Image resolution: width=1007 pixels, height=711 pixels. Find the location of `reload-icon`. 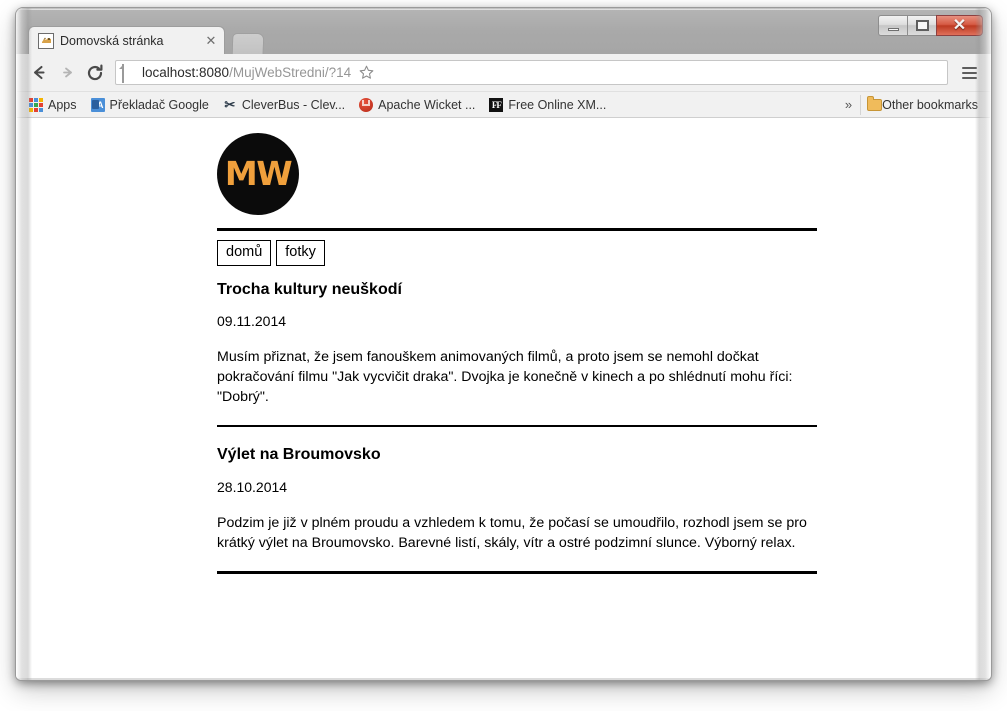

reload-icon is located at coordinates (95, 71).